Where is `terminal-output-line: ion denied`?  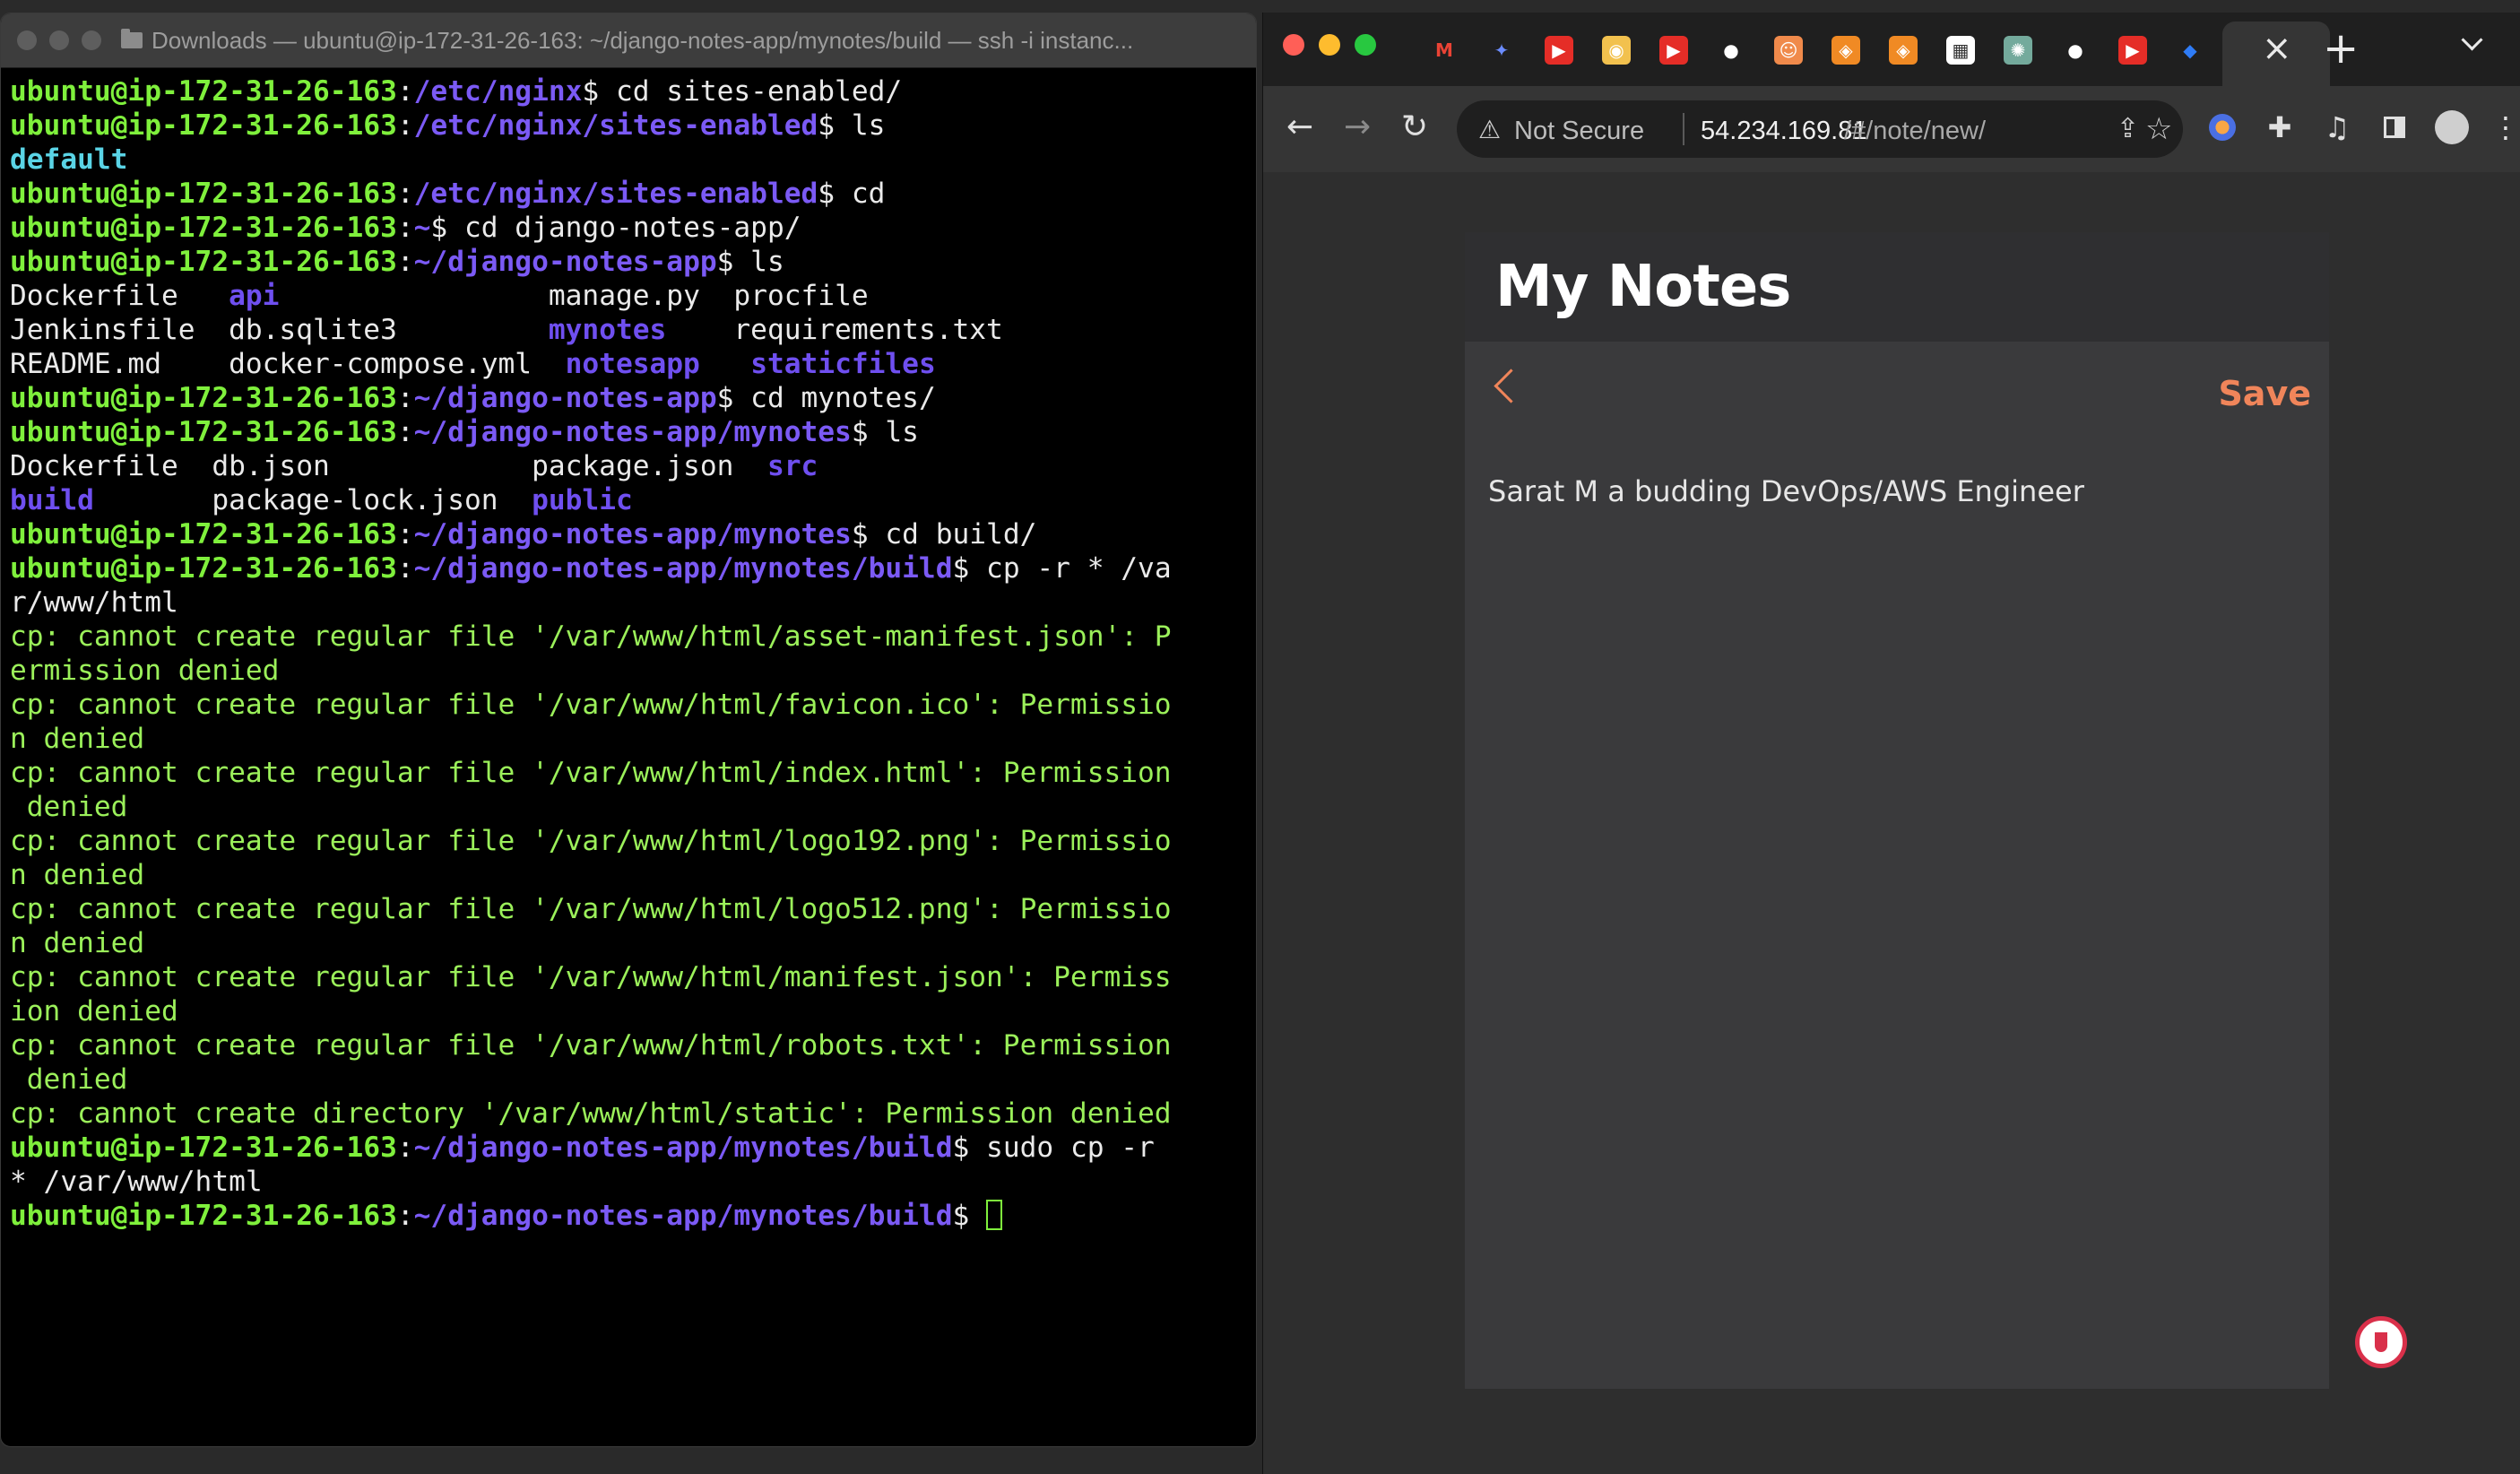
terminal-output-line: ion denied is located at coordinates (629, 1011).